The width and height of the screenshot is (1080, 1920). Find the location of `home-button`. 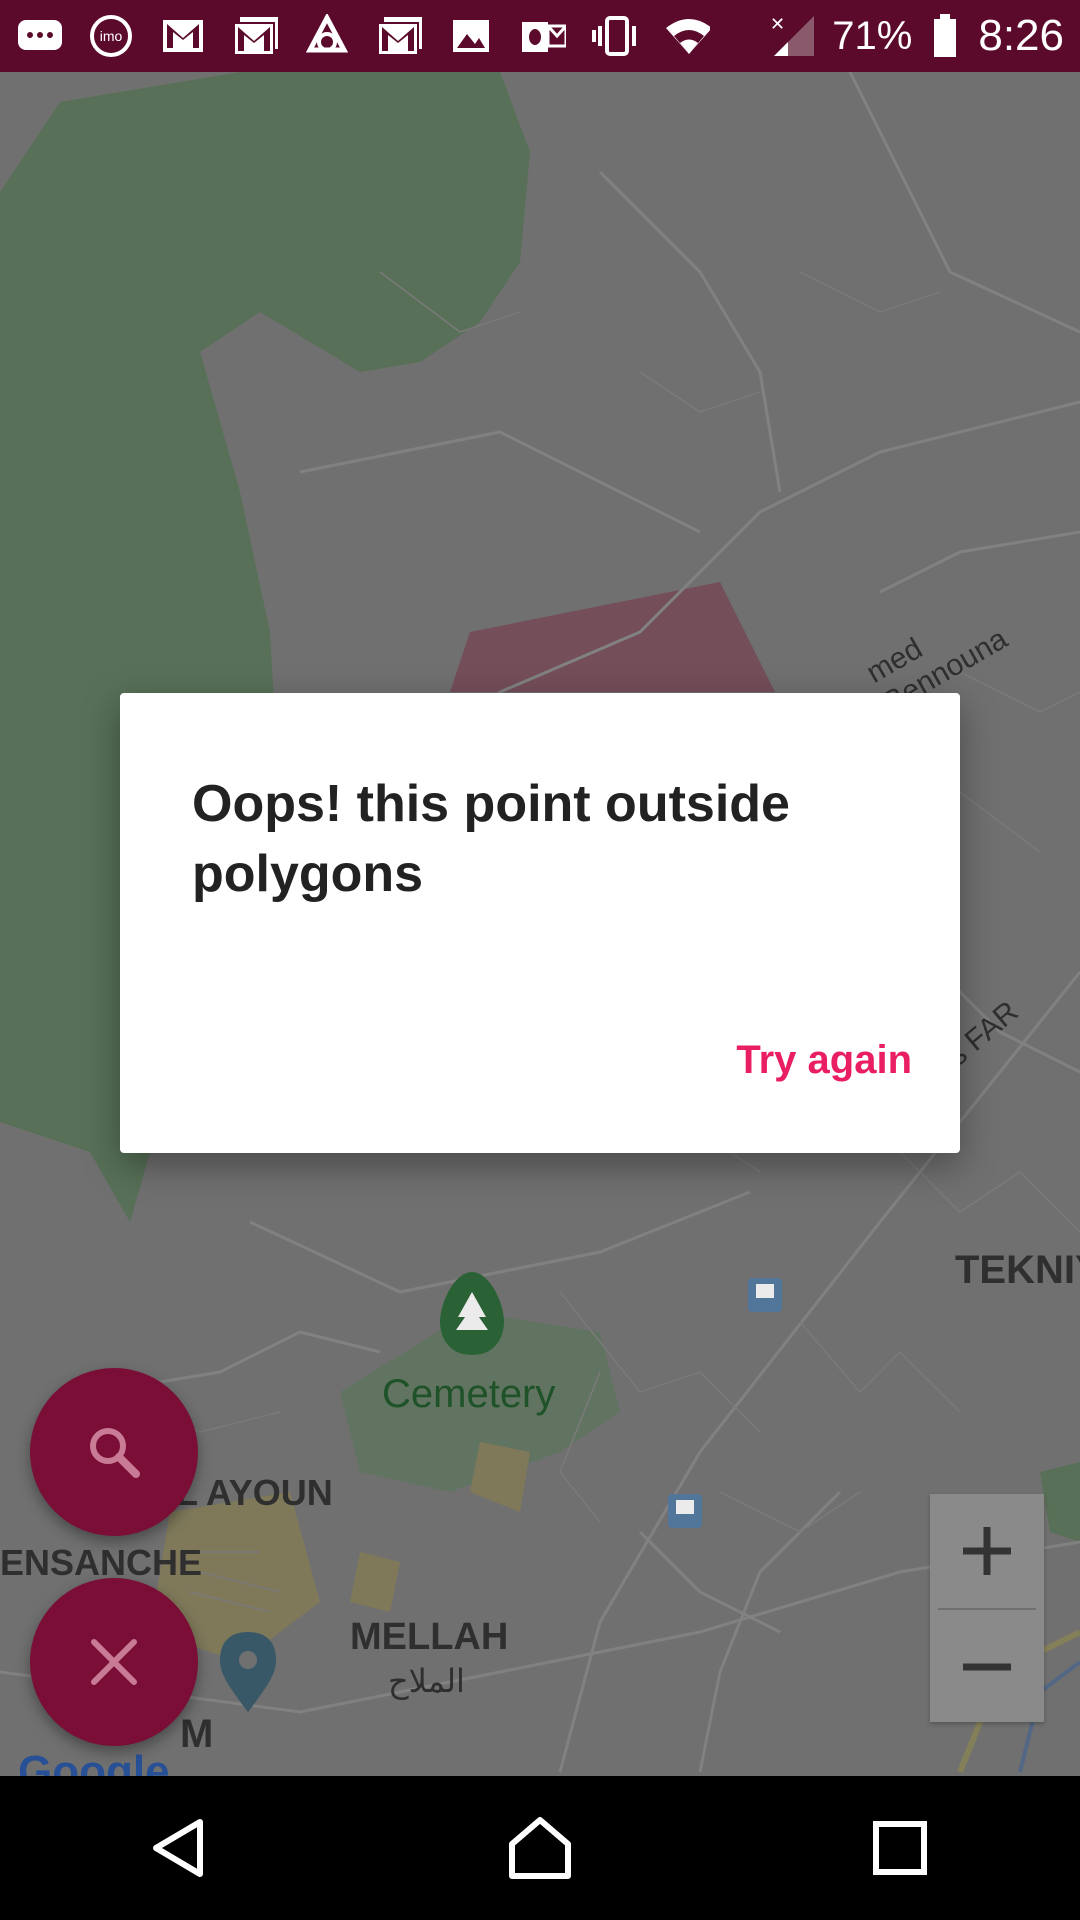

home-button is located at coordinates (540, 1848).